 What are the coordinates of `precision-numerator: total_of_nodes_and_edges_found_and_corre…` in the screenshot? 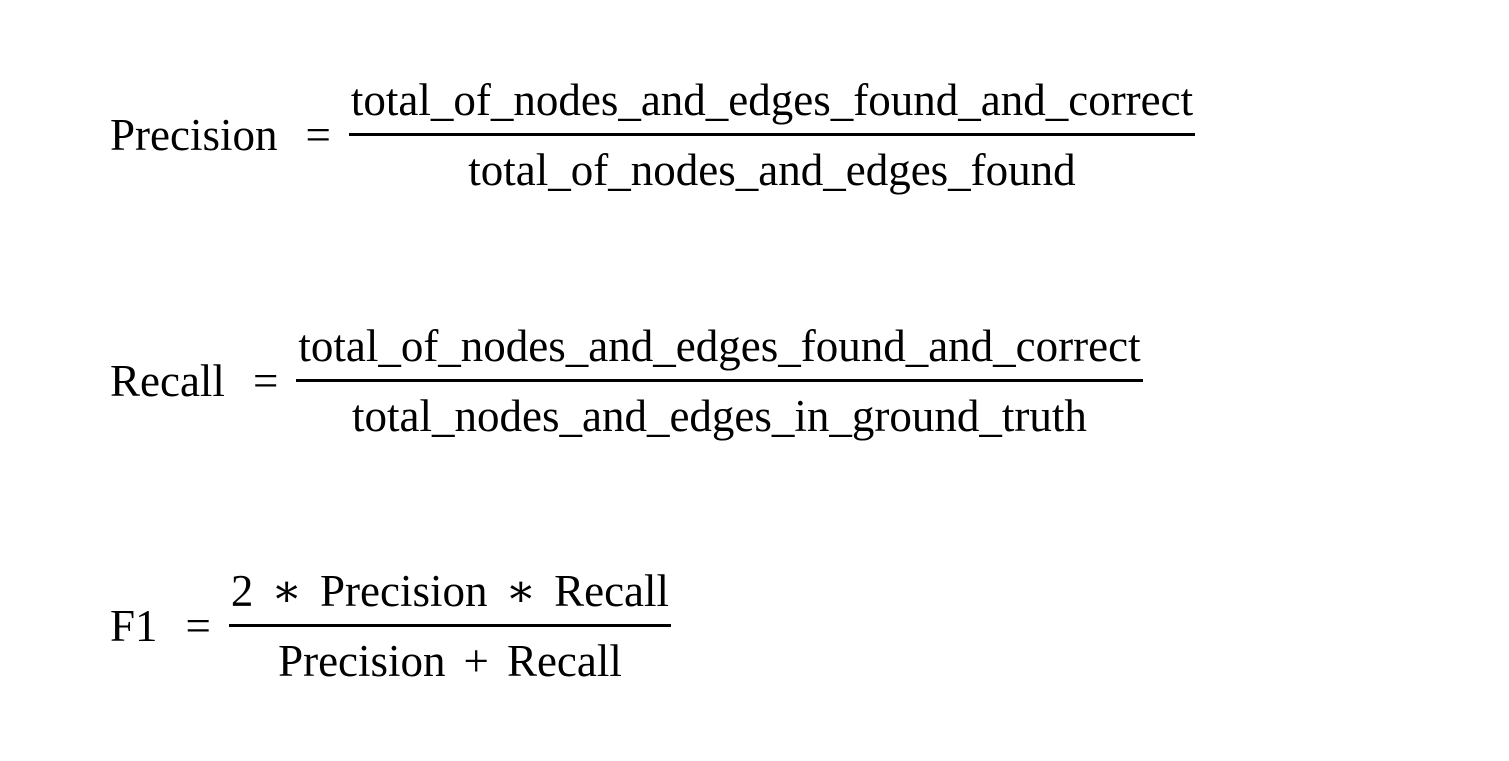 It's located at (772, 100).